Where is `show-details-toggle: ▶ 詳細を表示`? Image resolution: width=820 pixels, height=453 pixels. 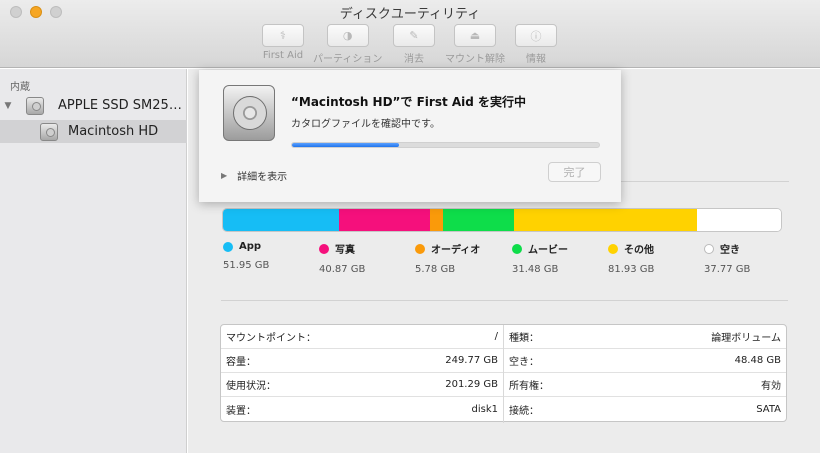 show-details-toggle: ▶ 詳細を表示 is located at coordinates (254, 175).